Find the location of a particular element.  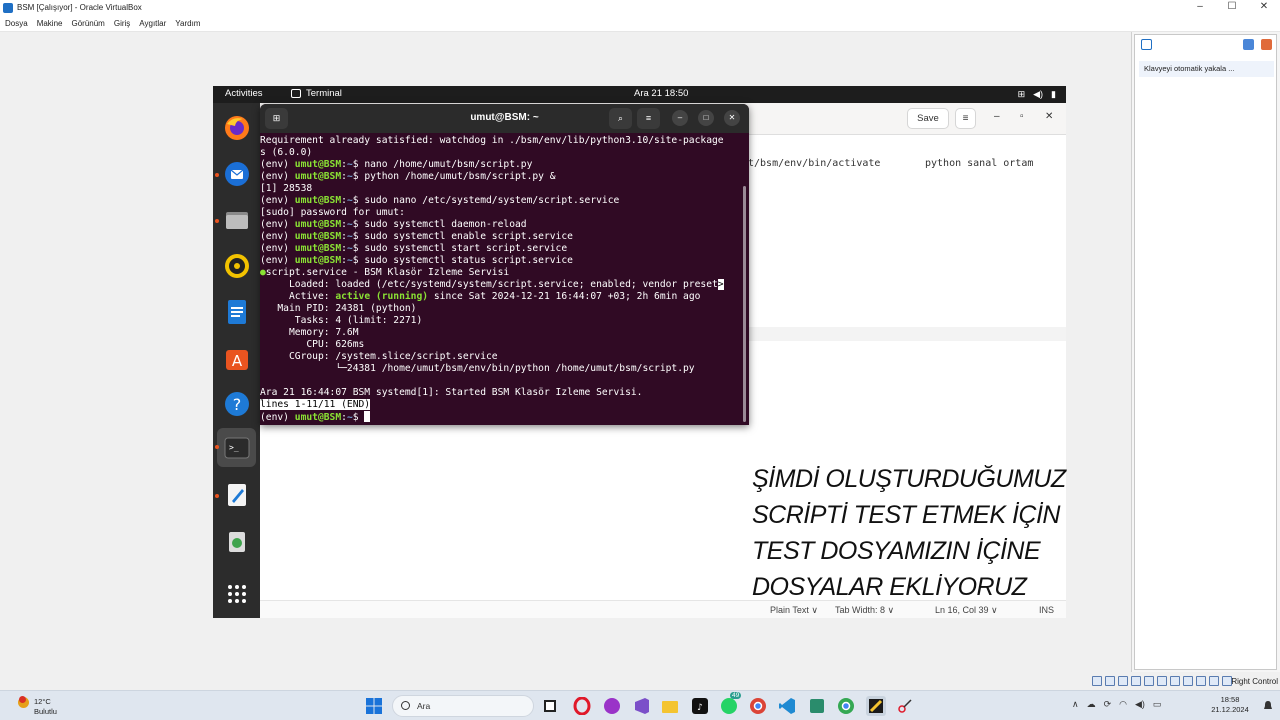

menu-dosya: Dosya is located at coordinates (16, 23).